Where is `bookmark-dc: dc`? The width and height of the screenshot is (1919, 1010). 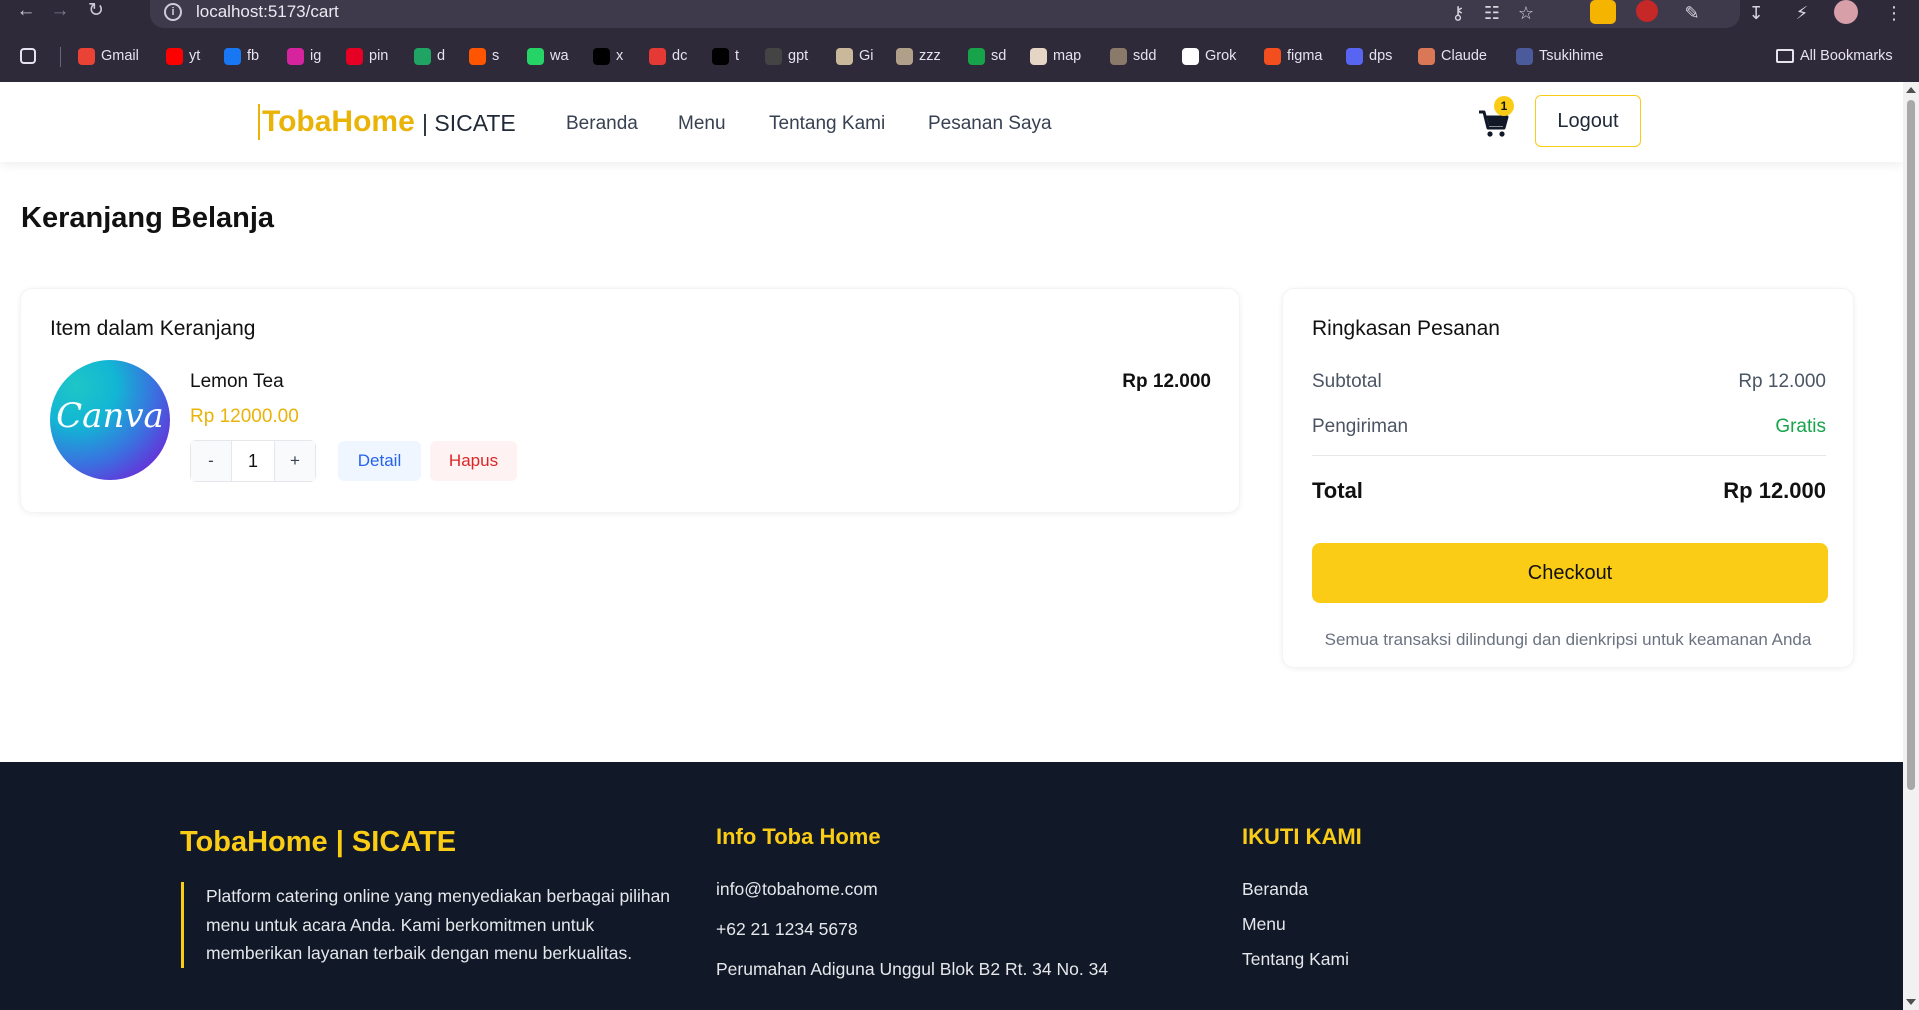 bookmark-dc: dc is located at coordinates (668, 56).